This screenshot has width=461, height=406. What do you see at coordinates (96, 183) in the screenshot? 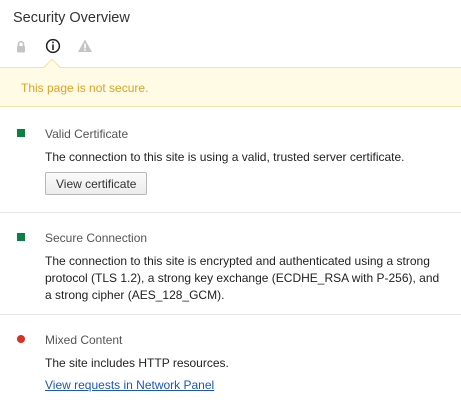
I see `view-certificate-button: View certificate` at bounding box center [96, 183].